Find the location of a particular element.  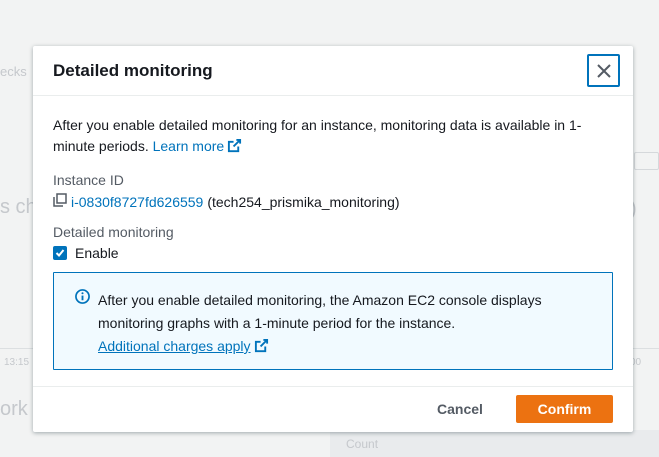

instance-name: (tech254_prismika_monitoring) is located at coordinates (303, 201).